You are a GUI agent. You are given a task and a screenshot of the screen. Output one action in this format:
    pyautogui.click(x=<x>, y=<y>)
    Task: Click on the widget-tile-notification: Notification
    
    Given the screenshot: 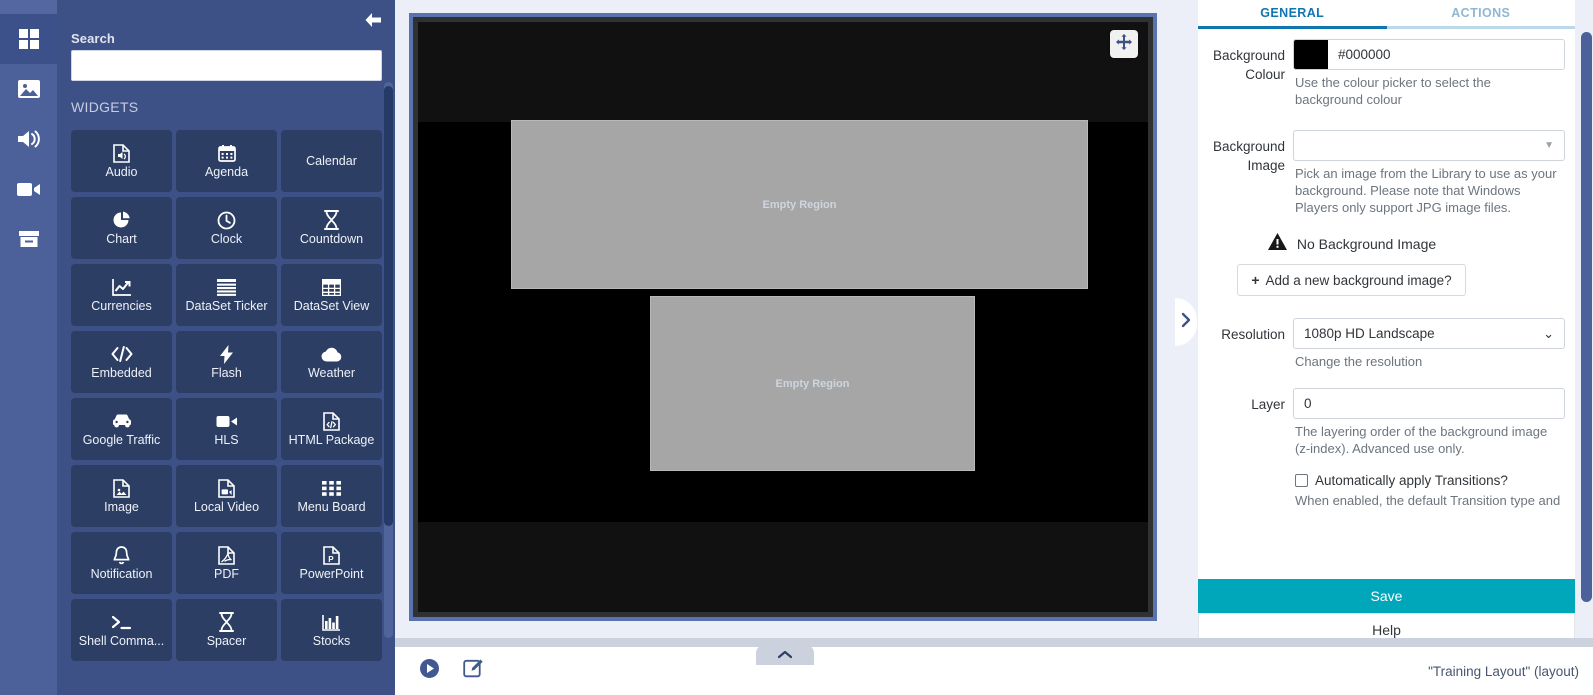 What is the action you would take?
    pyautogui.click(x=121, y=563)
    